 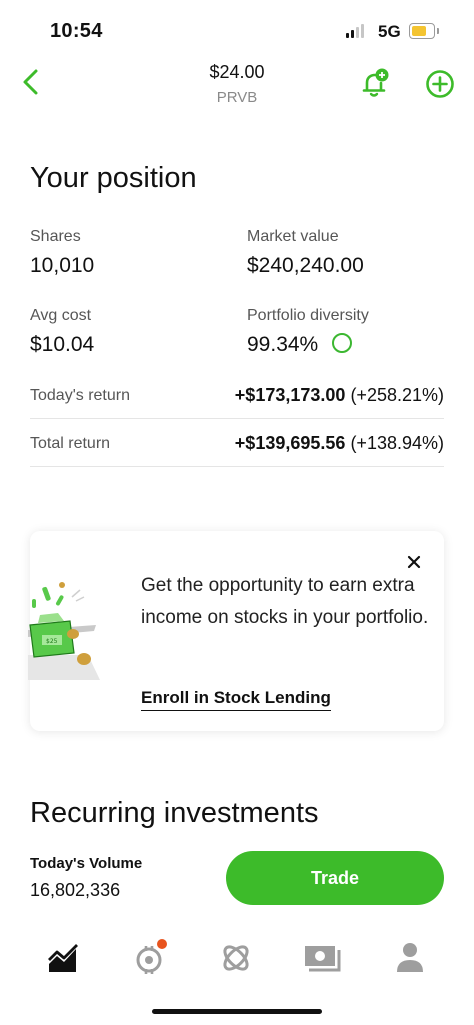 I want to click on money-icon, so click(x=323, y=959).